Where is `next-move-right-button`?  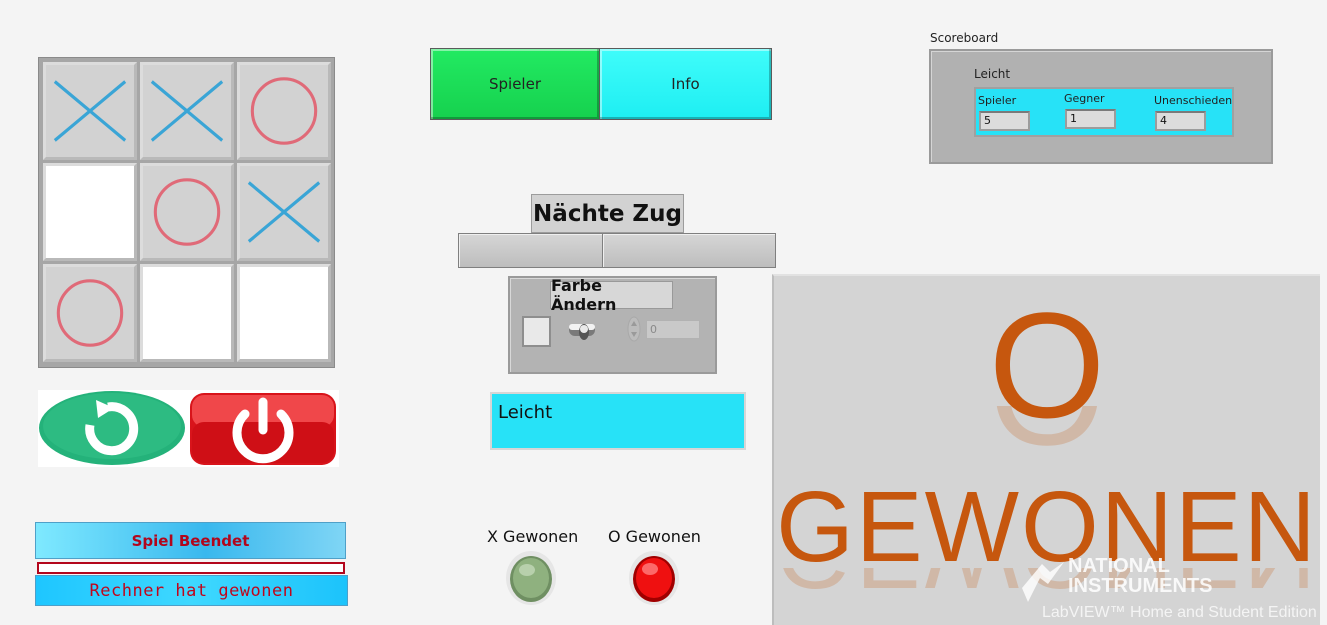 next-move-right-button is located at coordinates (689, 250).